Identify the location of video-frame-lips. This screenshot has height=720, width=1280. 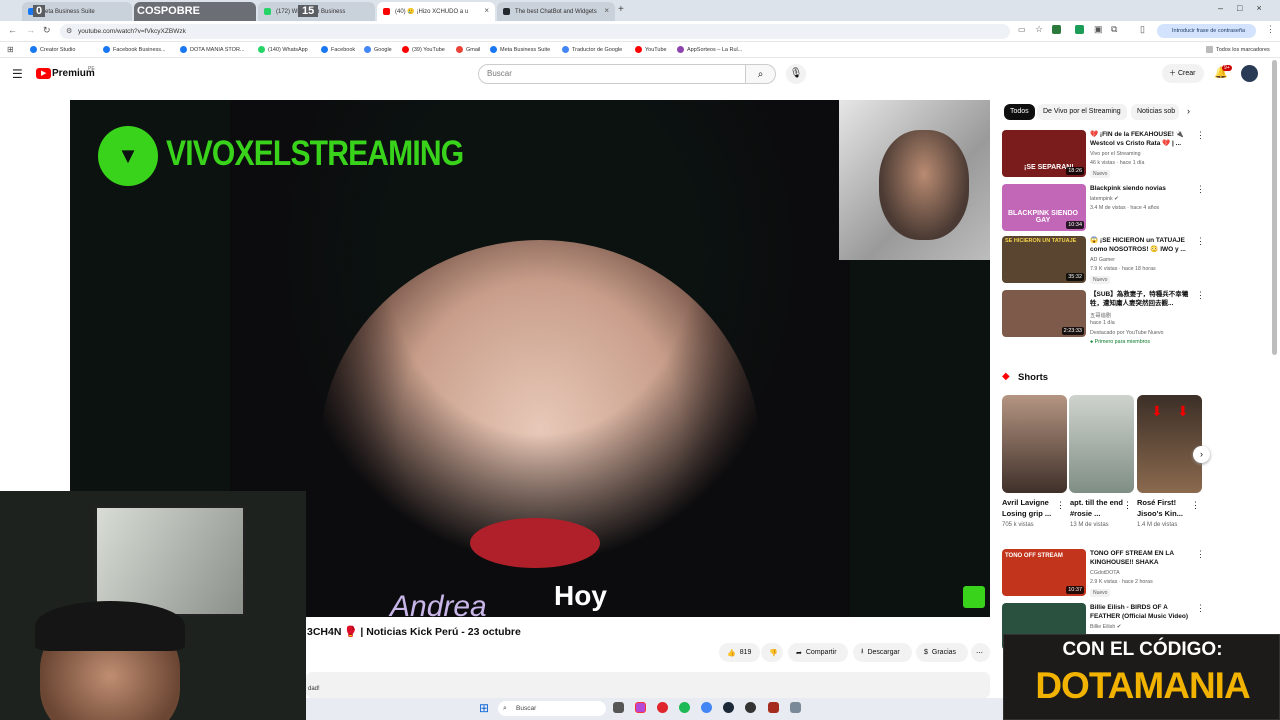
(535, 543).